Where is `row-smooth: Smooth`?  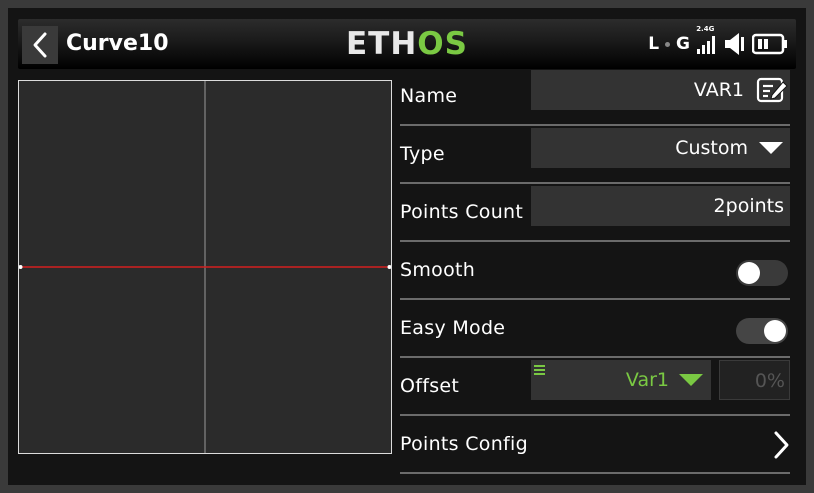
row-smooth: Smooth is located at coordinates (595, 271).